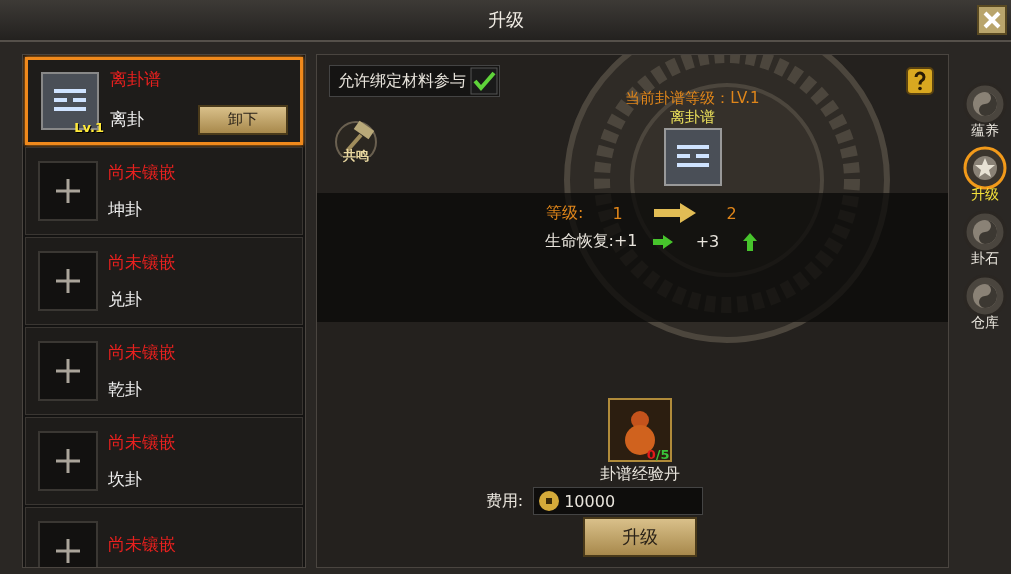 This screenshot has height=574, width=1011. Describe the element at coordinates (692, 117) in the screenshot. I see `item-name: 离卦谱` at that location.